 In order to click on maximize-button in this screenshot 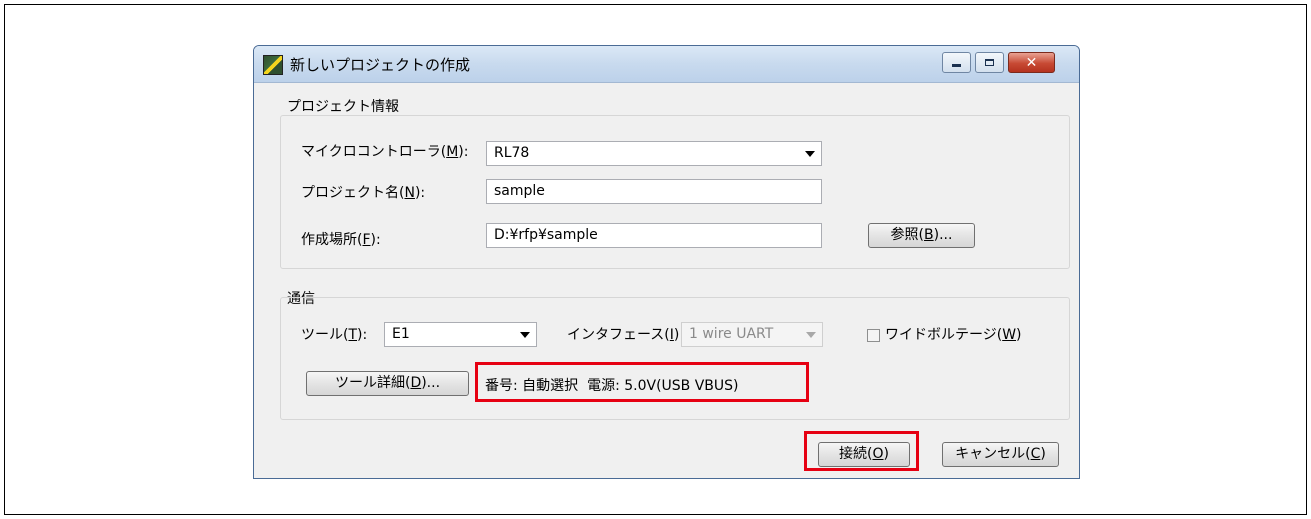, I will do `click(989, 62)`.